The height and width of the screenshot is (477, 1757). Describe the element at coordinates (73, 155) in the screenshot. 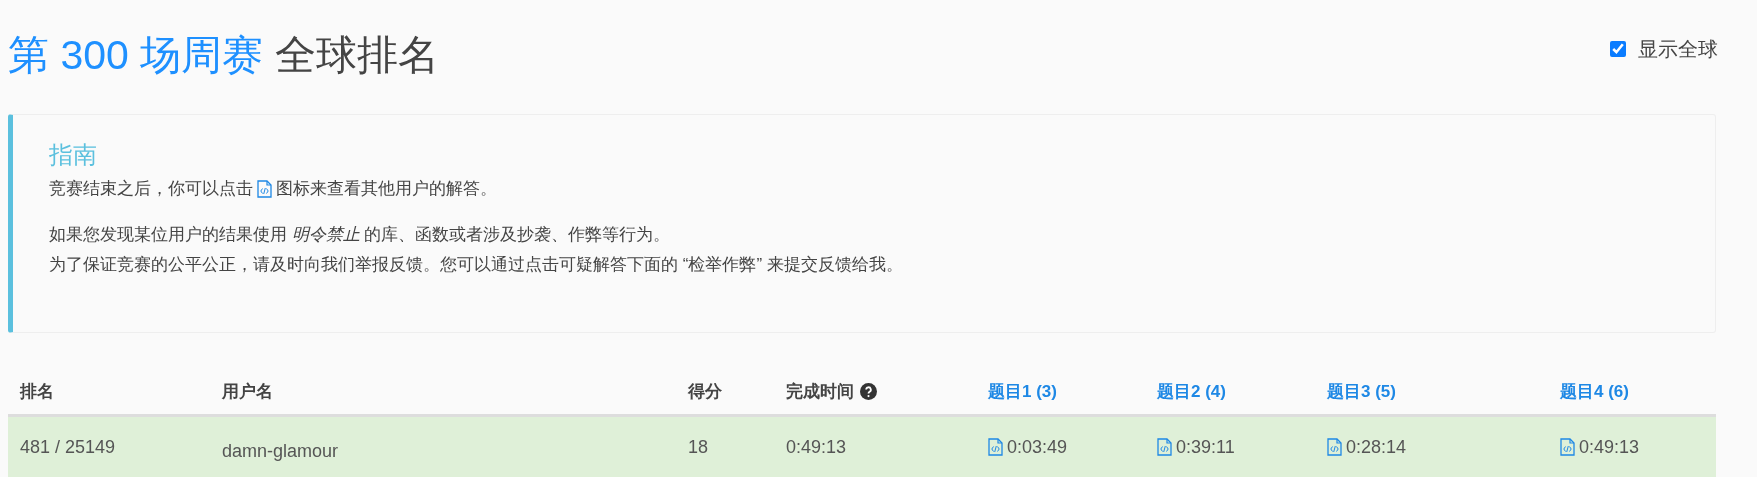

I see `guide-heading: 指南` at that location.